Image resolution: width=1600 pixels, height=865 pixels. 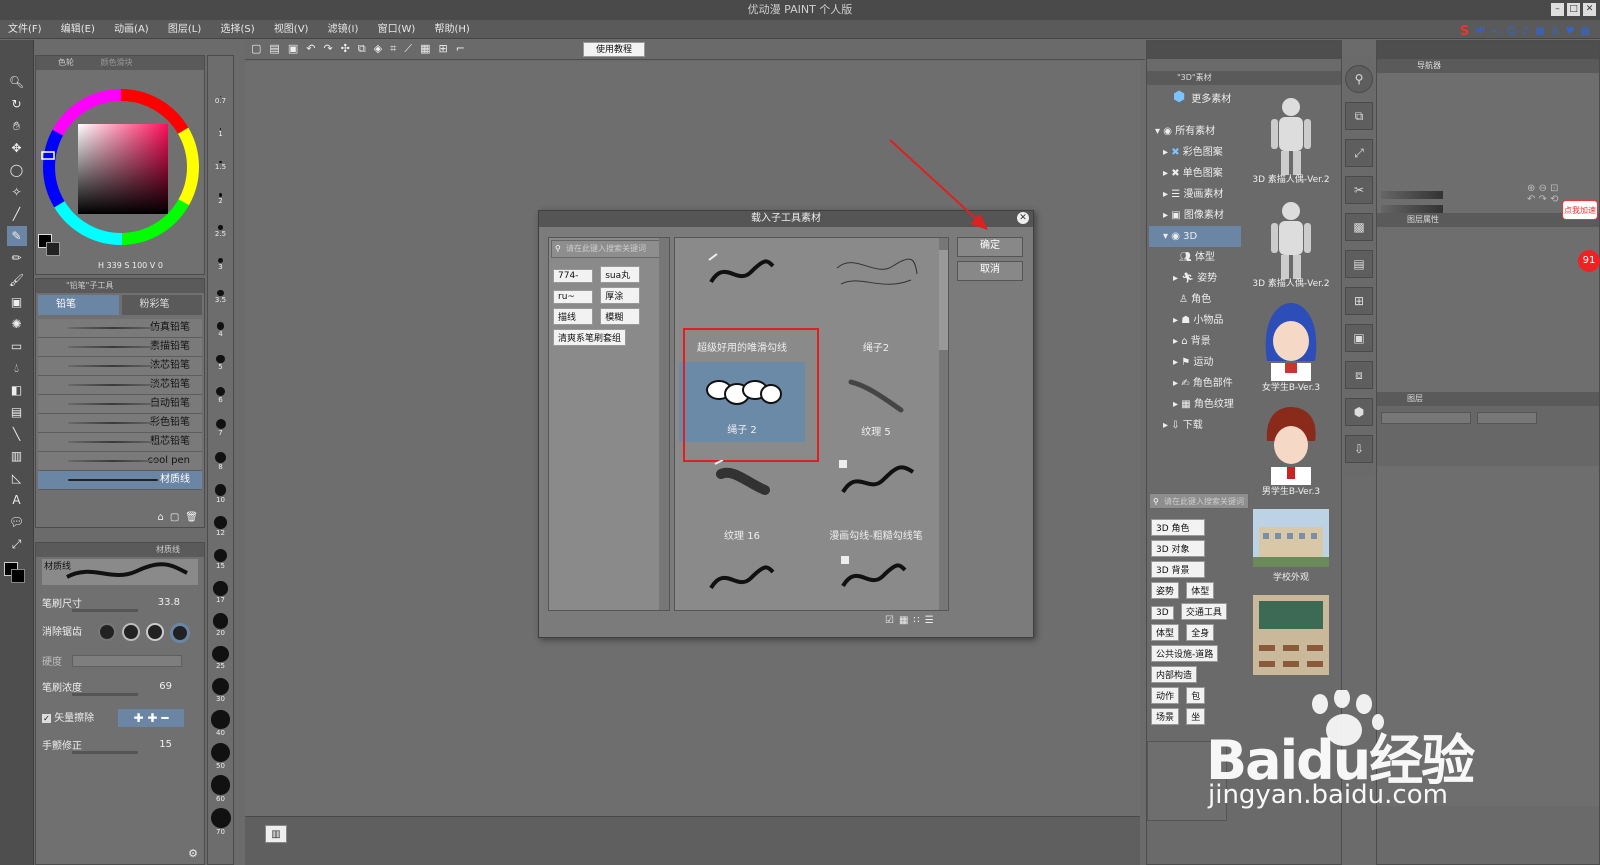 I want to click on navigator-zoom-slider, so click(x=1412, y=195).